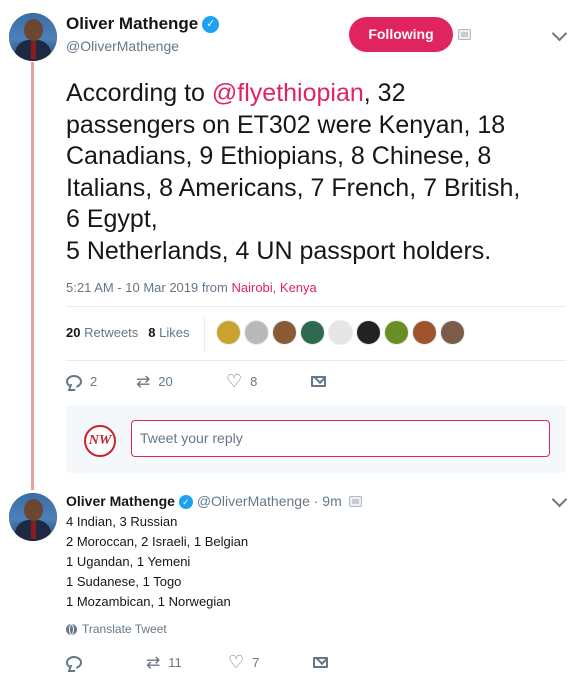 This screenshot has height=681, width=582. What do you see at coordinates (122, 521) in the screenshot?
I see `reply-line: 4 Indian, 3 Russian` at bounding box center [122, 521].